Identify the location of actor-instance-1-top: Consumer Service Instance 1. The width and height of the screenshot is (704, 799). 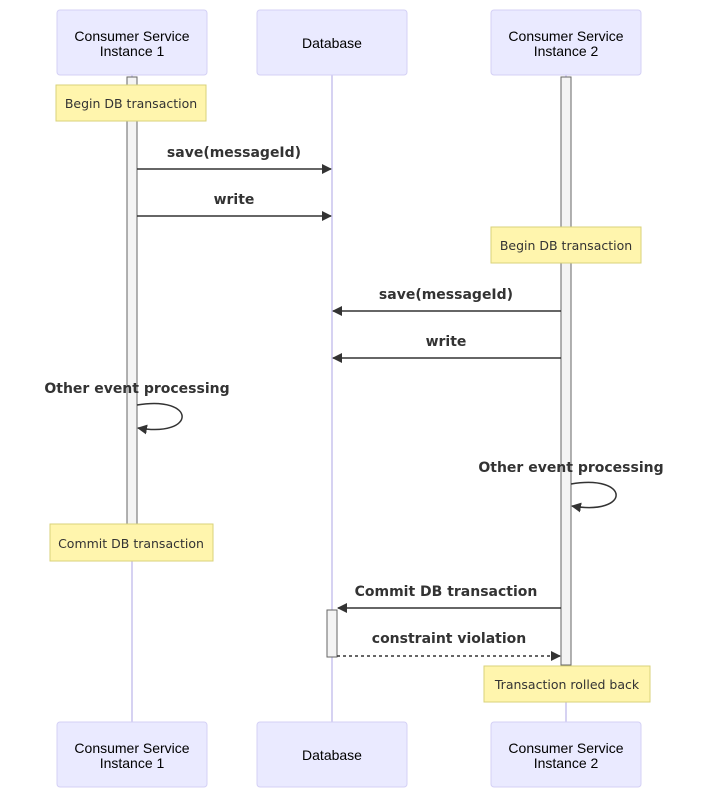
(132, 42).